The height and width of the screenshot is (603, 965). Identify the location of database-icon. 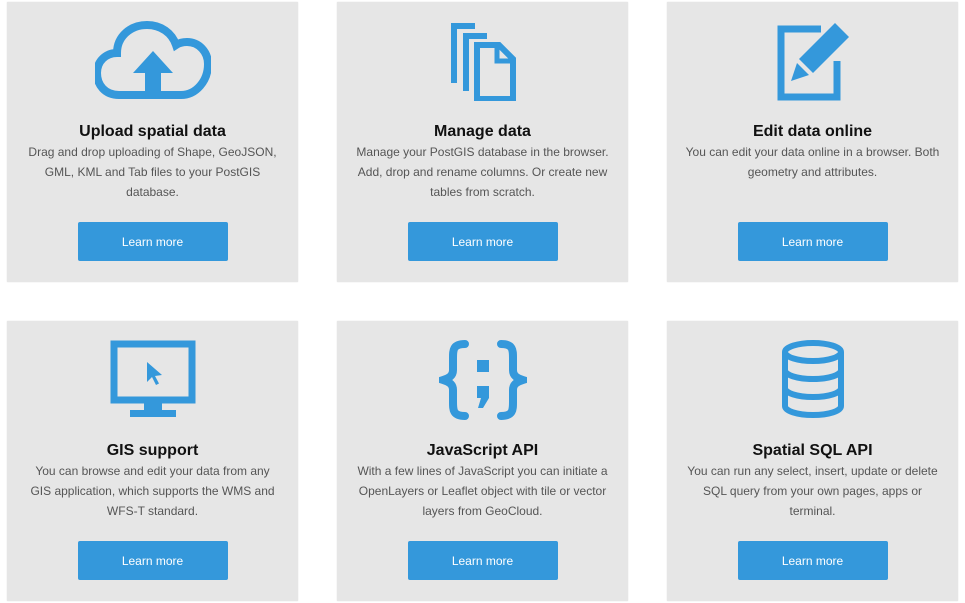
(813, 380).